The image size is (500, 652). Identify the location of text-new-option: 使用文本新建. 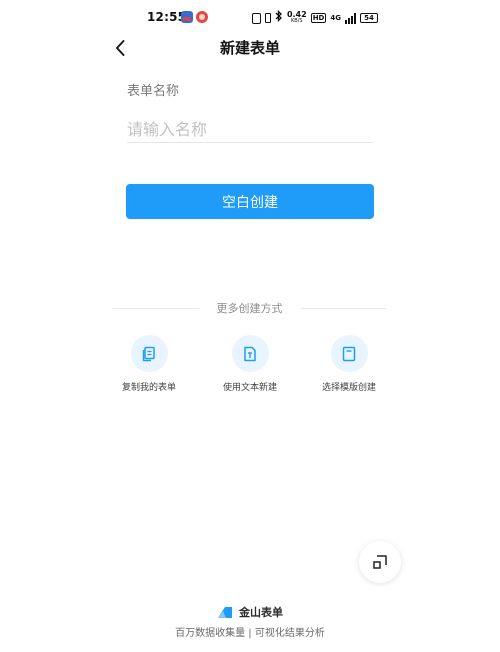
(250, 364).